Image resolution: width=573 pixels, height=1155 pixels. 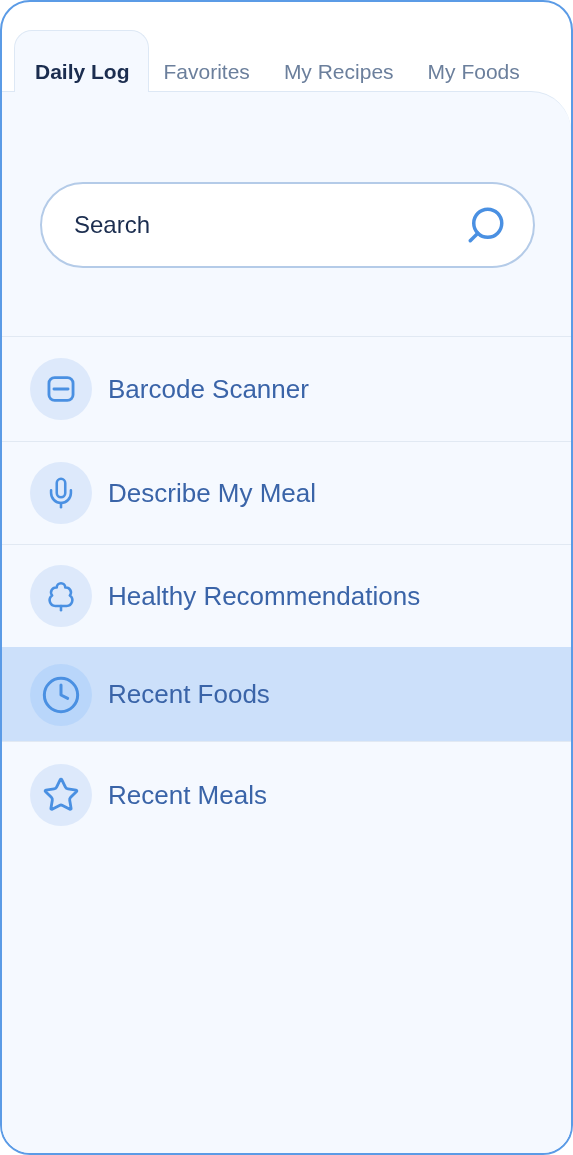 What do you see at coordinates (61, 795) in the screenshot?
I see `star-icon` at bounding box center [61, 795].